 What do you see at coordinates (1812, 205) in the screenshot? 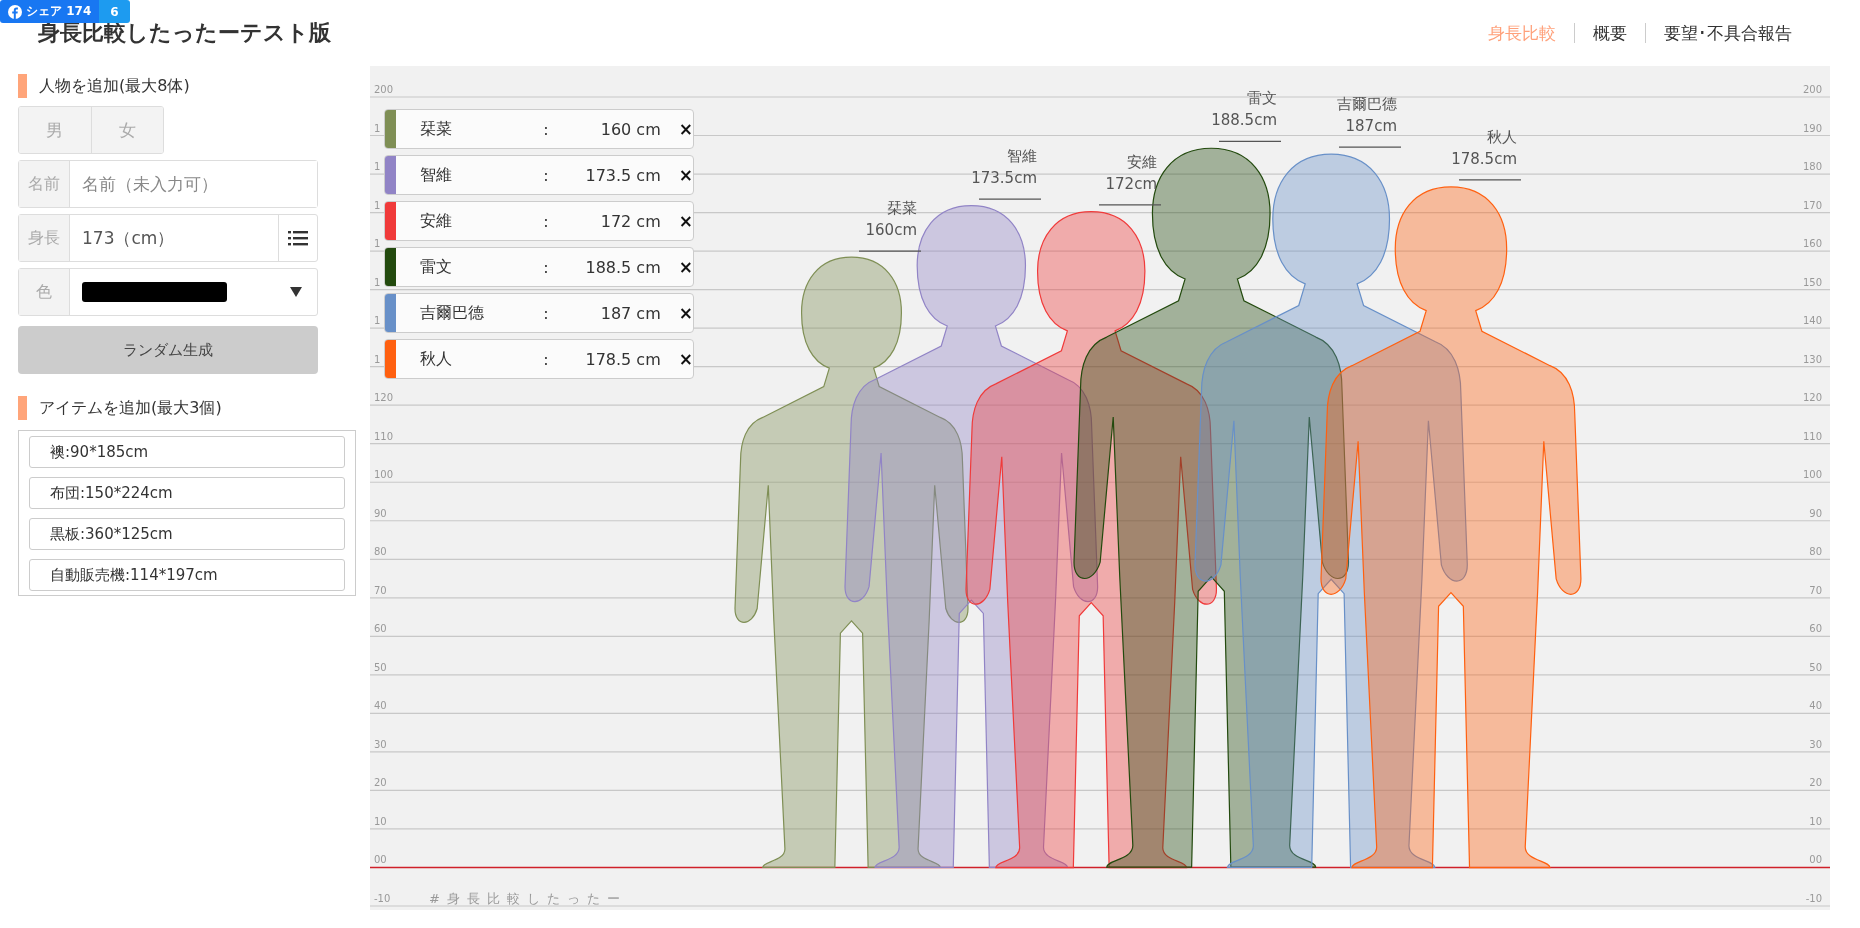
I see `scale-label: 170` at bounding box center [1812, 205].